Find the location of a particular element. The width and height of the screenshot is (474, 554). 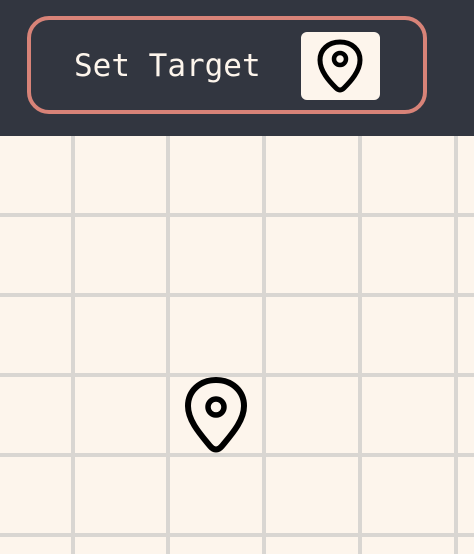

set-target-icon-chip is located at coordinates (340, 66).